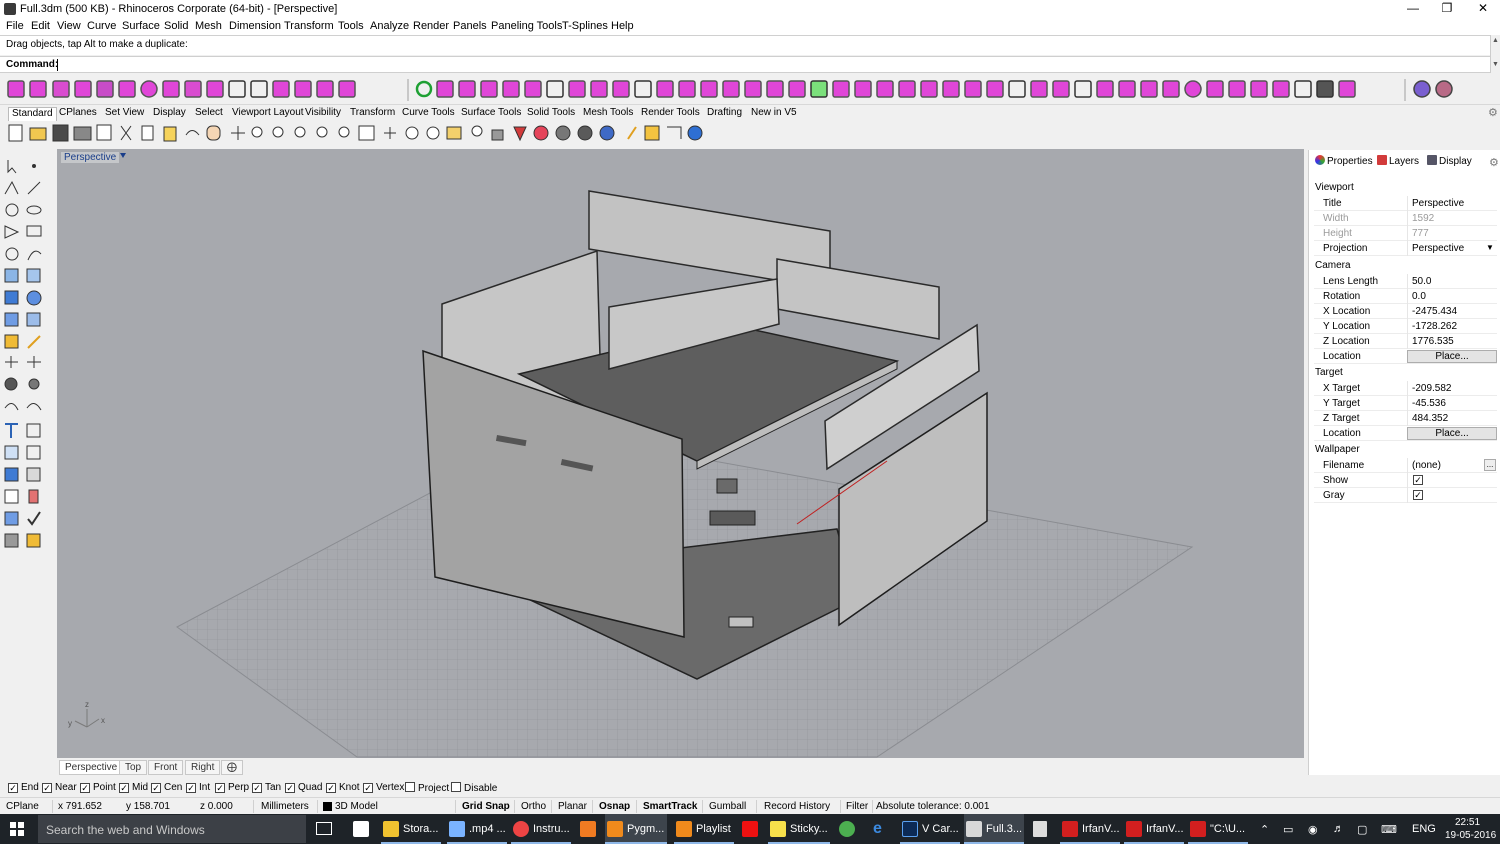 The width and height of the screenshot is (1500, 844). What do you see at coordinates (11, 452) in the screenshot?
I see `group-icon` at bounding box center [11, 452].